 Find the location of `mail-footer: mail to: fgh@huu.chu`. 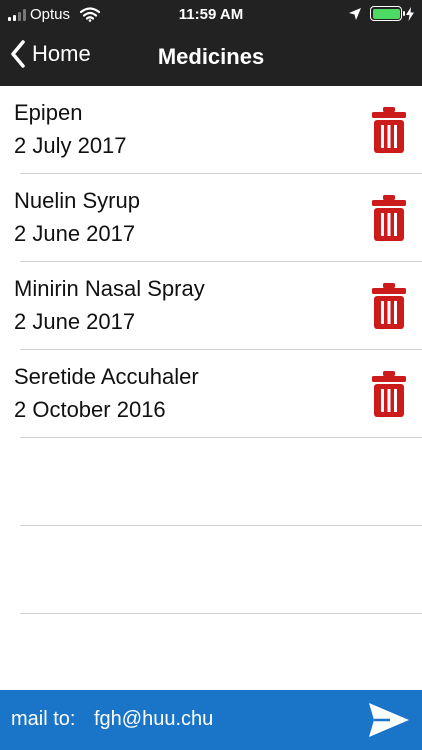

mail-footer: mail to: fgh@huu.chu is located at coordinates (211, 720).